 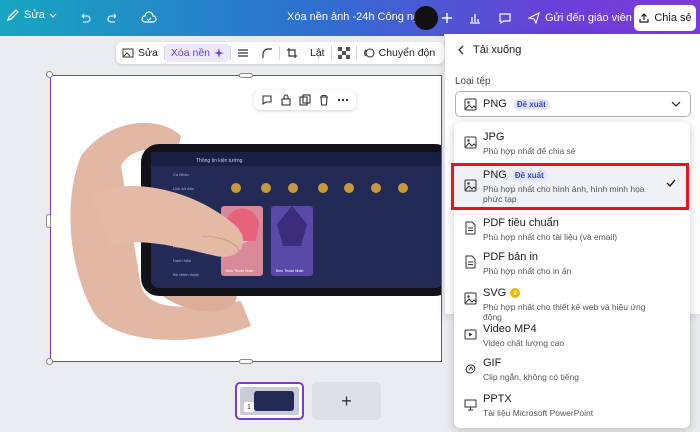 What do you see at coordinates (470, 368) in the screenshot?
I see `gif-icon` at bounding box center [470, 368].